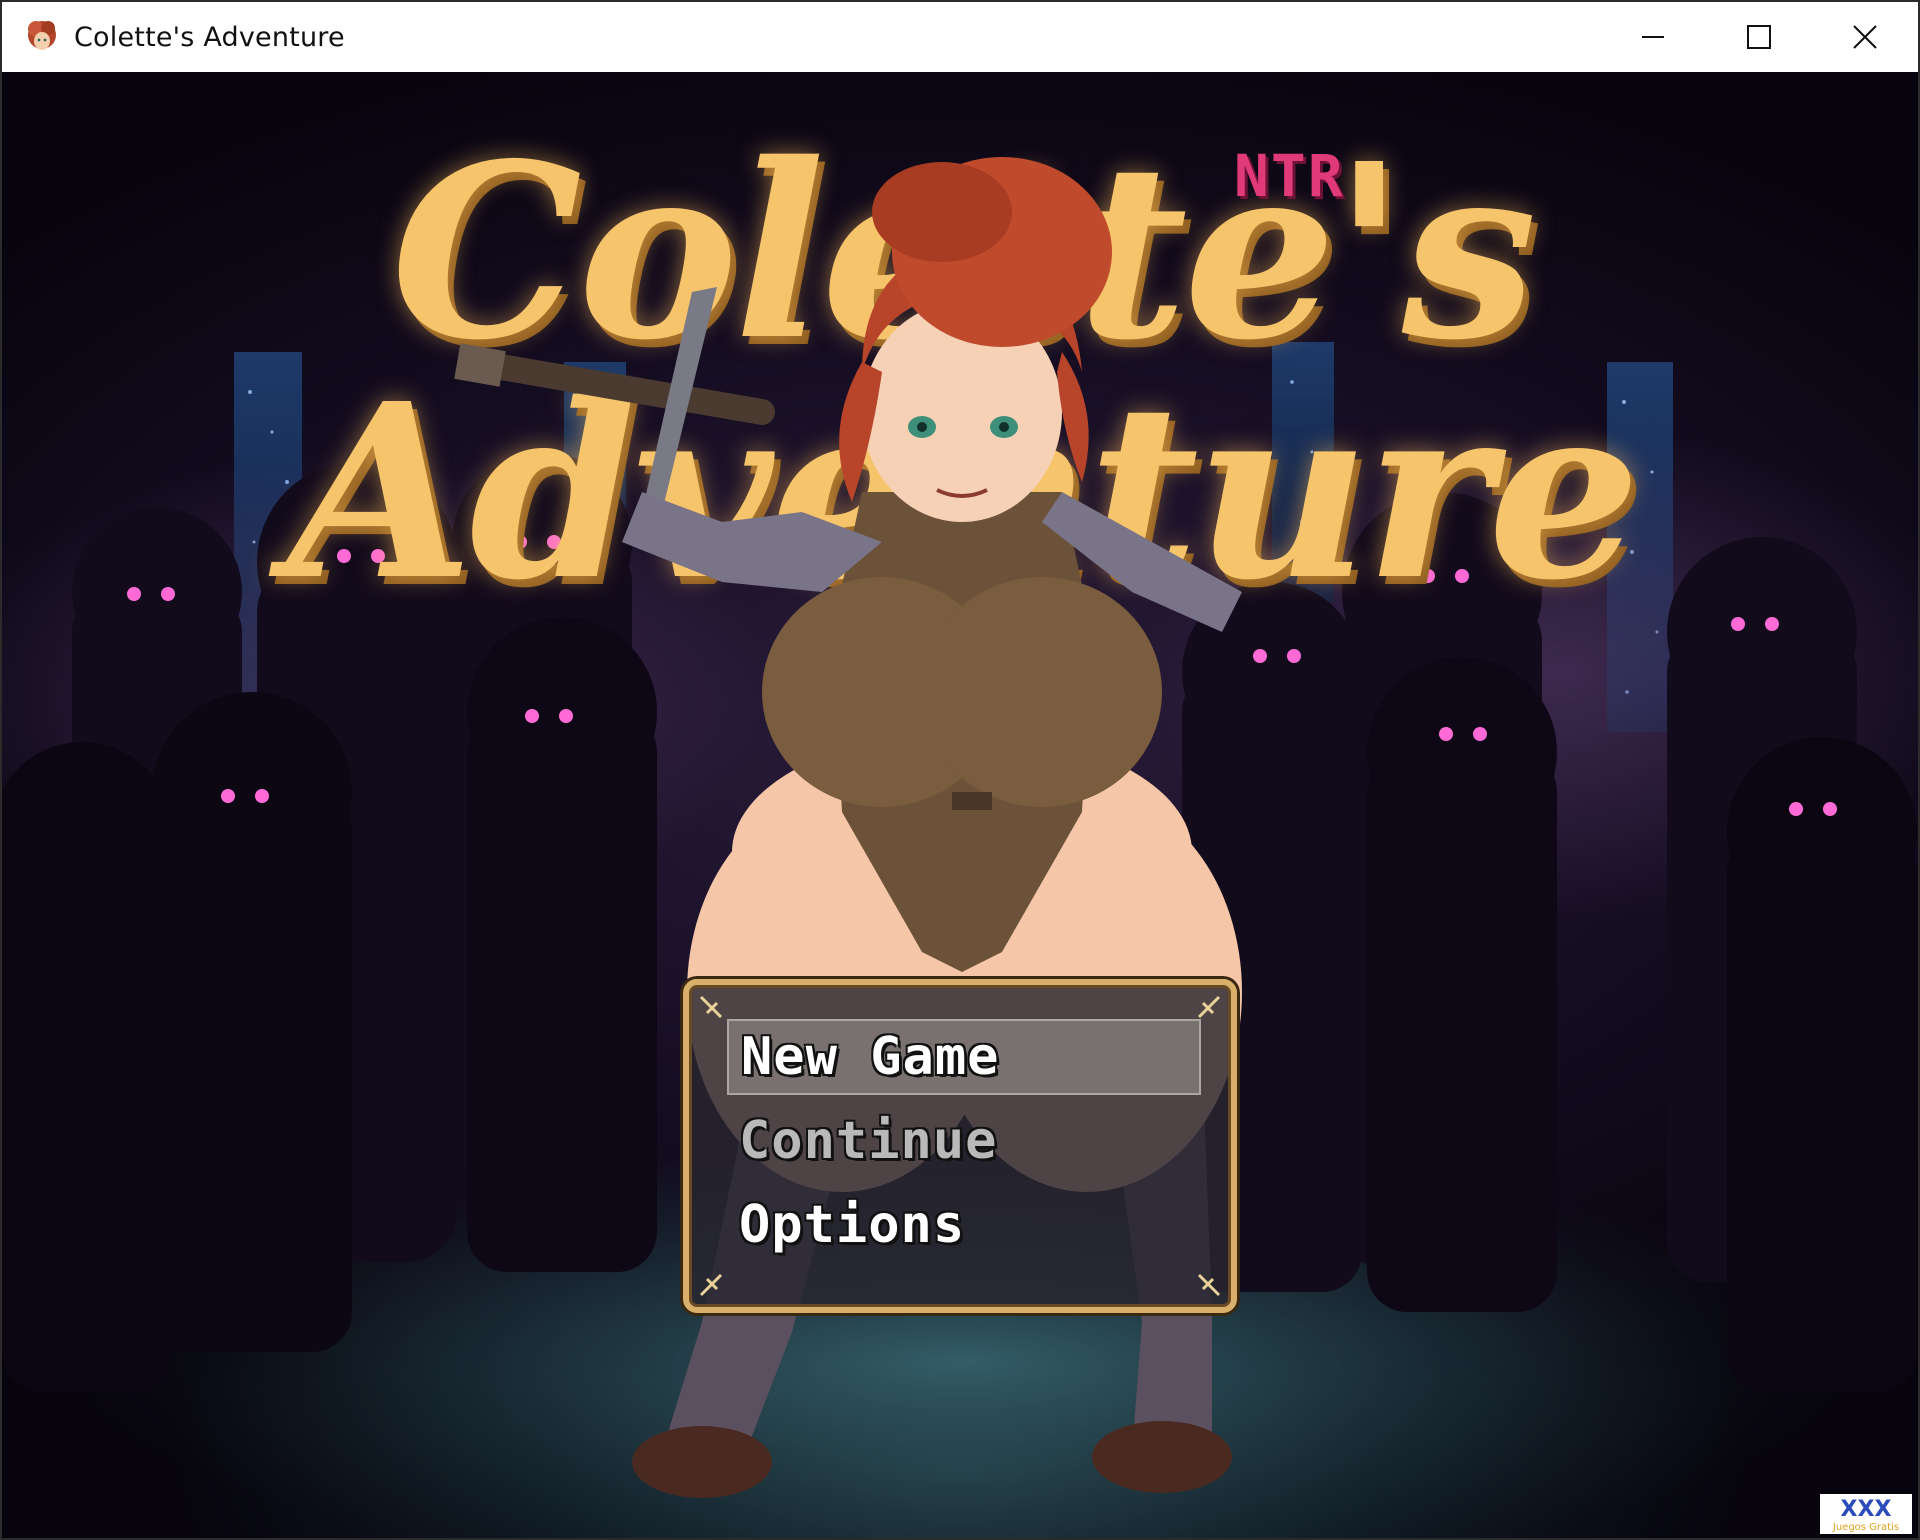  I want to click on app-icon, so click(42, 35).